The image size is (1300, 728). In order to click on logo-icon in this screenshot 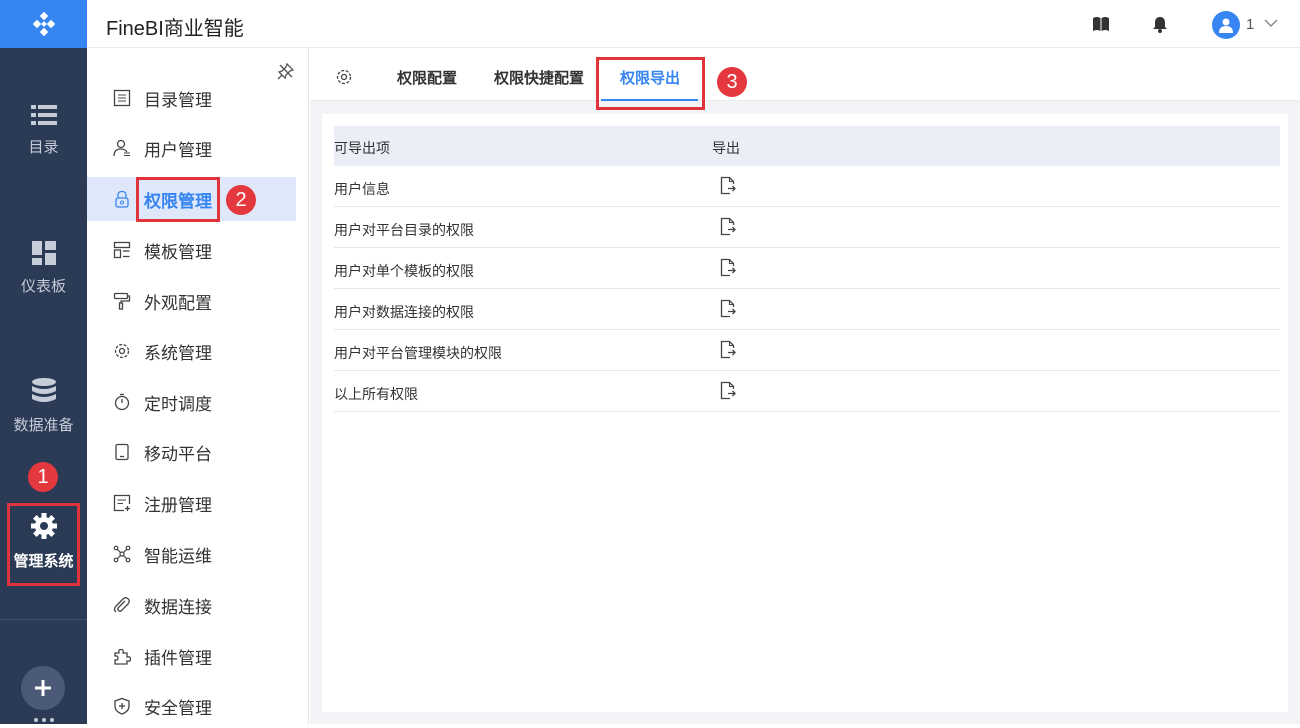, I will do `click(43, 24)`.